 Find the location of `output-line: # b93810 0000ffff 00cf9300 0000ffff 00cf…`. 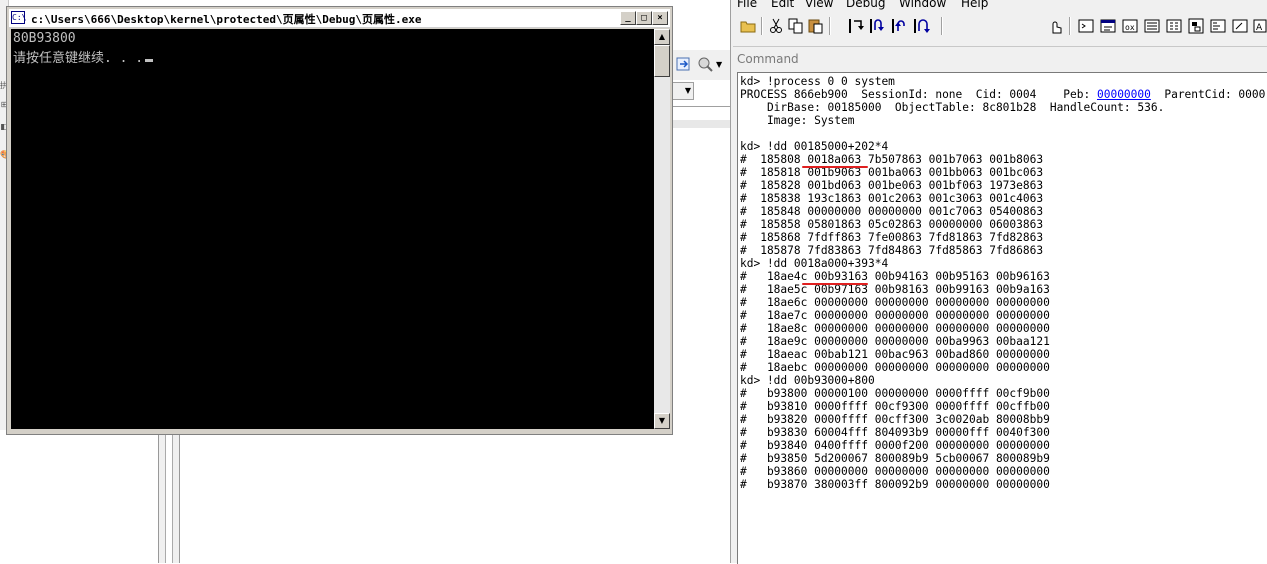

output-line: # b93810 0000ffff 00cf9300 0000ffff 00cf… is located at coordinates (895, 406).